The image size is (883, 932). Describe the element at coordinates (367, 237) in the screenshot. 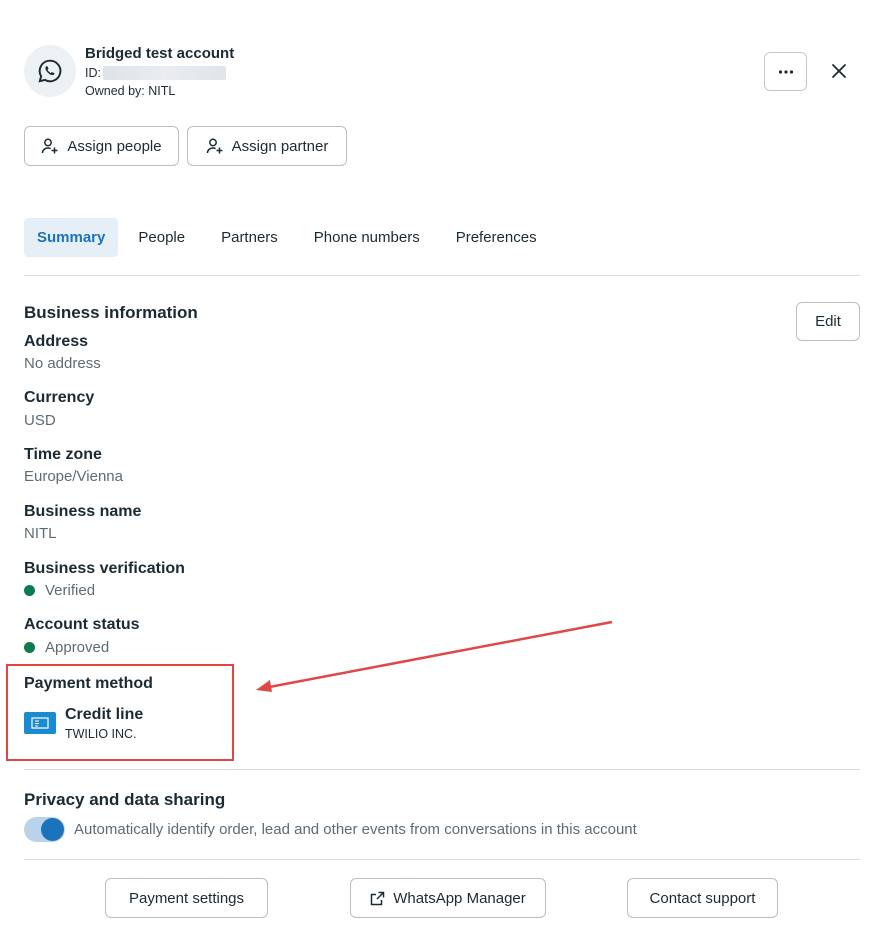

I see `tab-phone-numbers: Phone numbers` at that location.